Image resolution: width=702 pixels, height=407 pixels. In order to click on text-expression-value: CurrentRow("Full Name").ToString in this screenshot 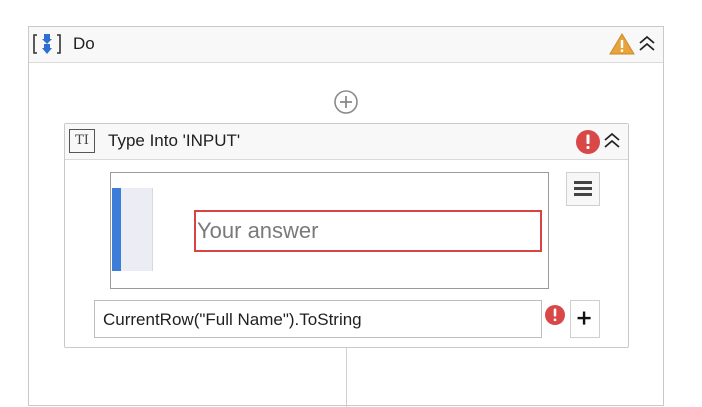, I will do `click(232, 319)`.